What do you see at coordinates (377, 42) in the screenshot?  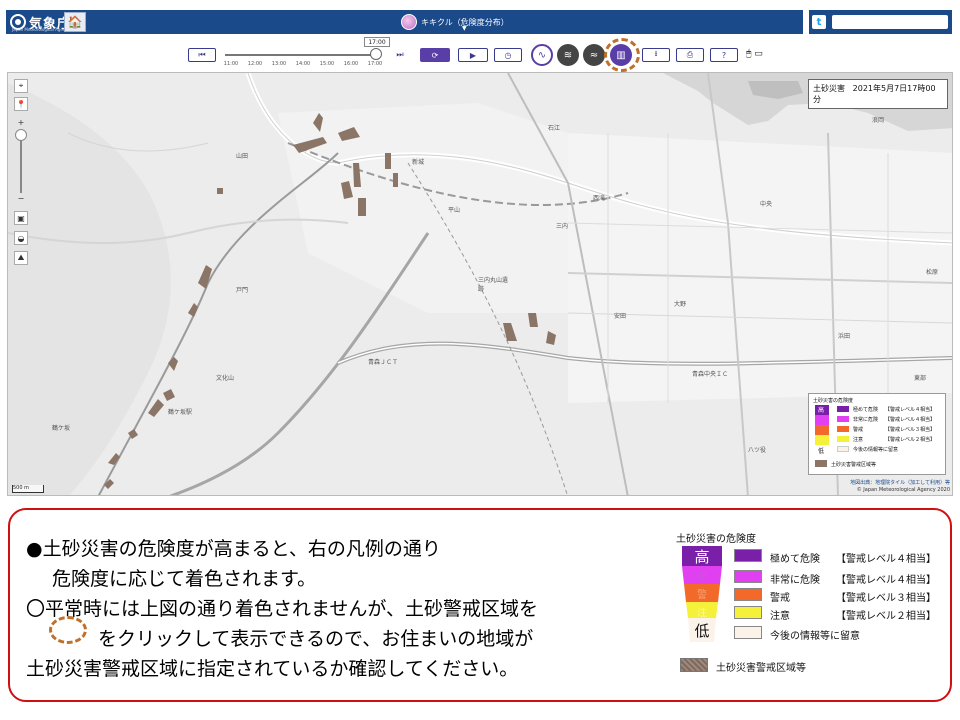 I see `current-time: 17:00` at bounding box center [377, 42].